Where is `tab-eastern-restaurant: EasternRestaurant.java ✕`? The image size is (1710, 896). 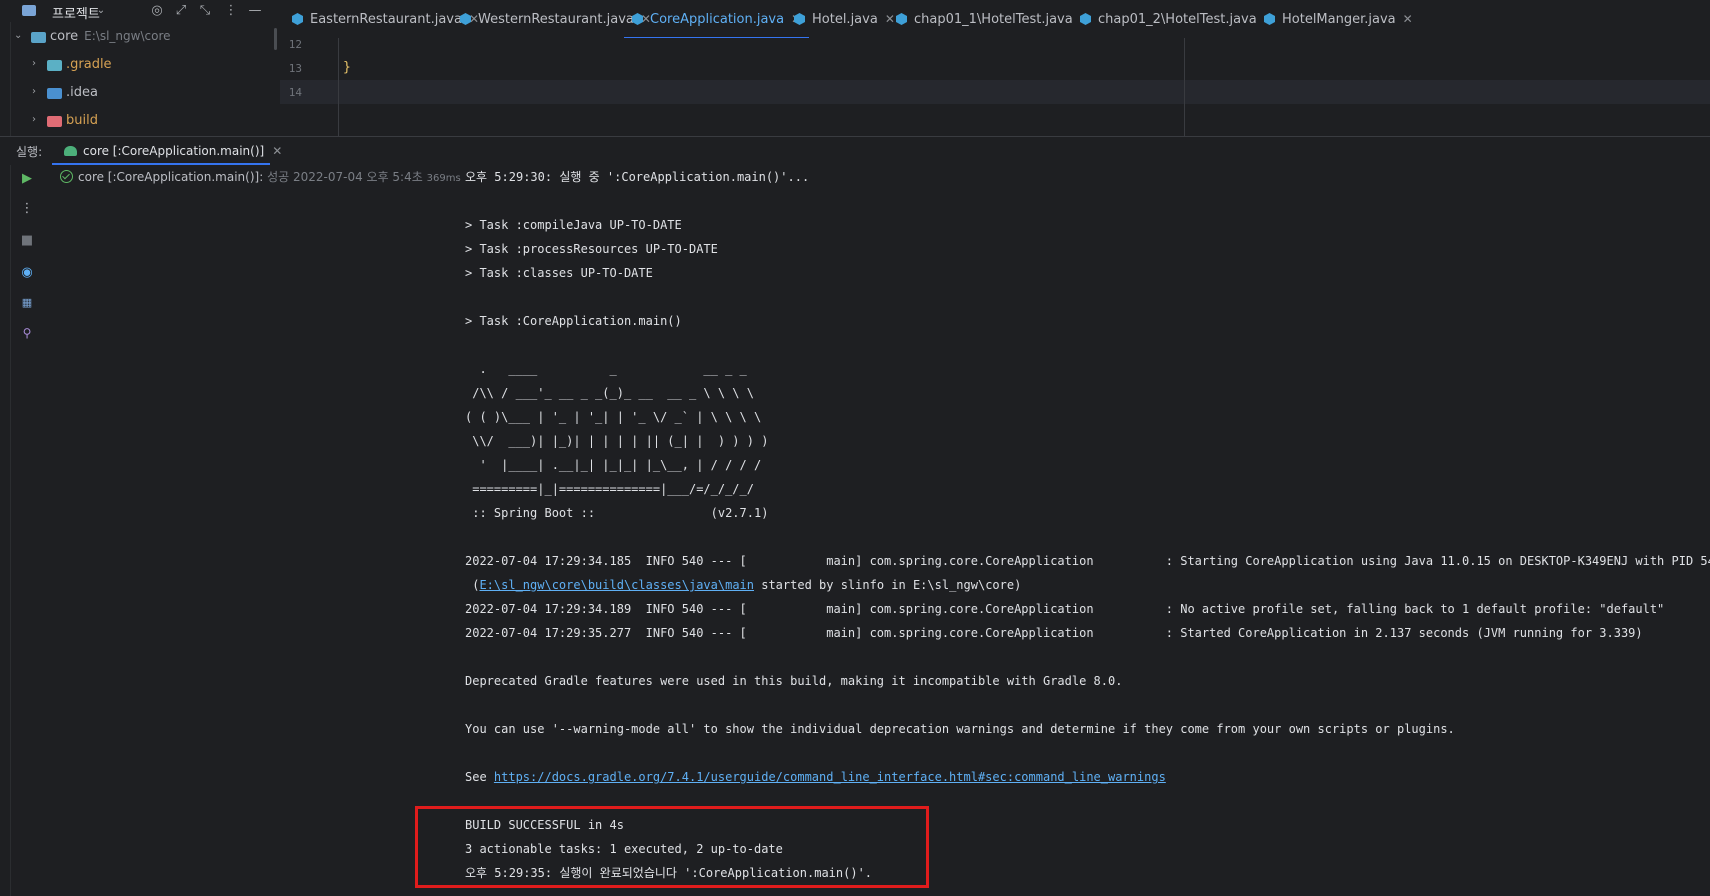 tab-eastern-restaurant: EasternRestaurant.java ✕ is located at coordinates (385, 19).